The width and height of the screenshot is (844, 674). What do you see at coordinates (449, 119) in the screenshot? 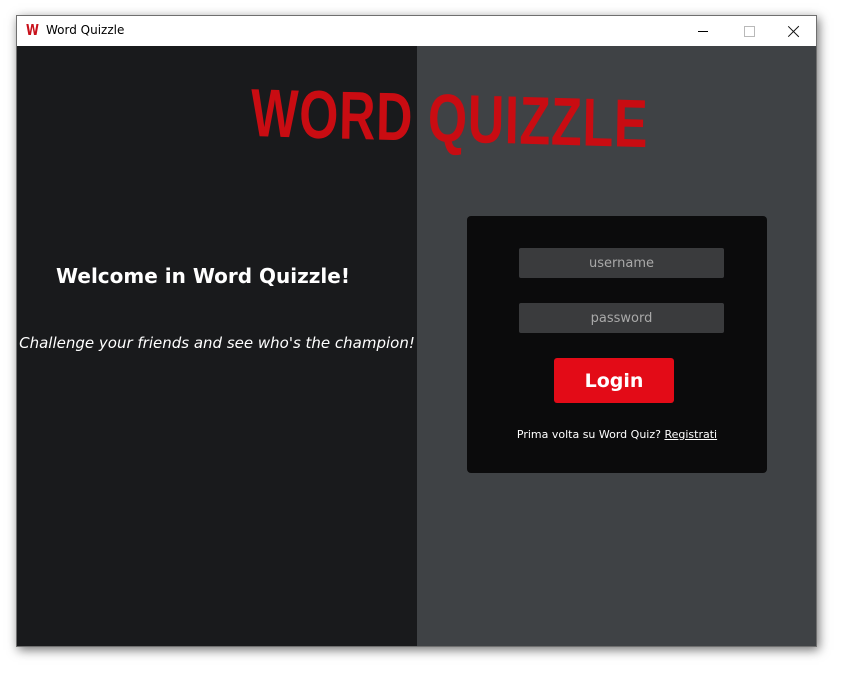
I see `word-quizzle-logo: WORD QUIZZLE` at bounding box center [449, 119].